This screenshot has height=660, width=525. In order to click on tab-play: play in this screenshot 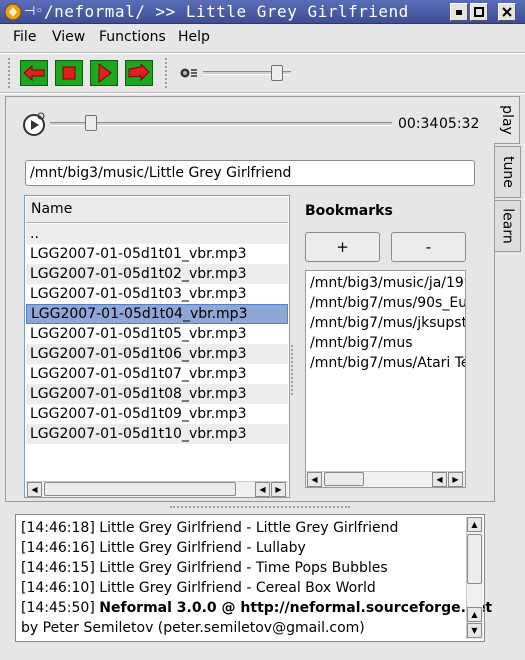, I will do `click(507, 120)`.